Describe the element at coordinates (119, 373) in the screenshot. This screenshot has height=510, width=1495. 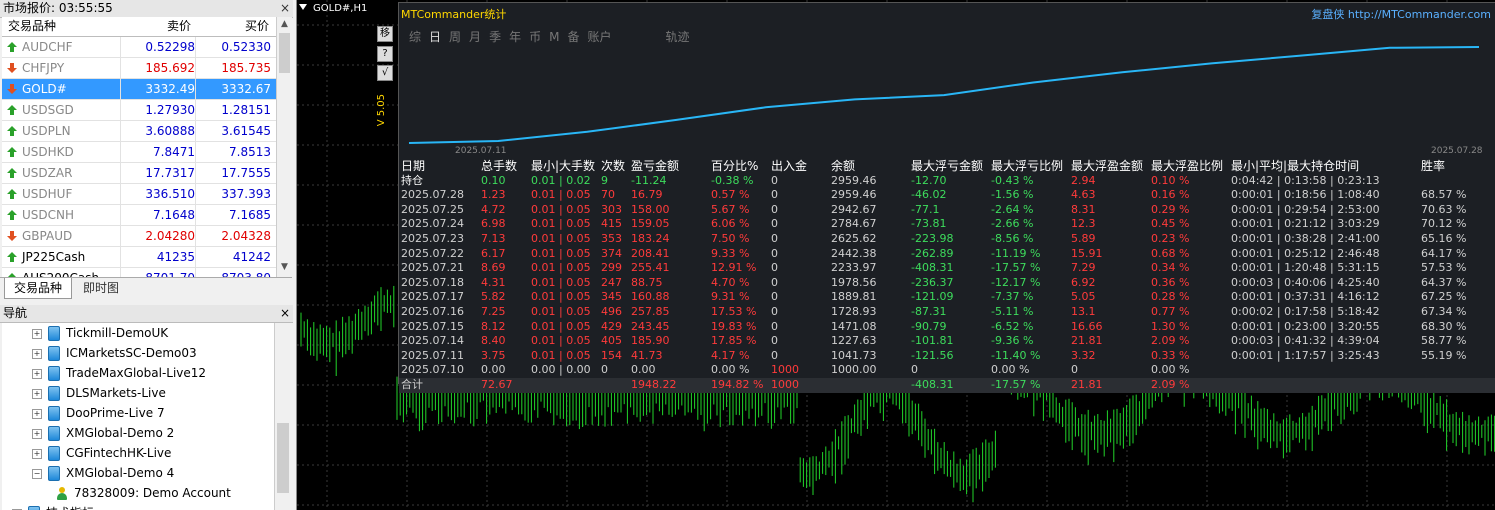
I see `navigator-server: + TradeMaxGlobal-Live12` at that location.